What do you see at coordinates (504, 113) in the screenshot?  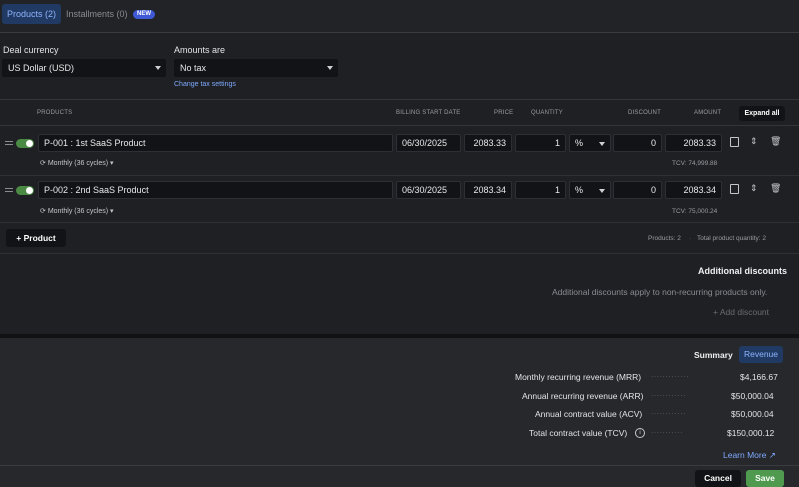 I see `header-price: PRICE` at bounding box center [504, 113].